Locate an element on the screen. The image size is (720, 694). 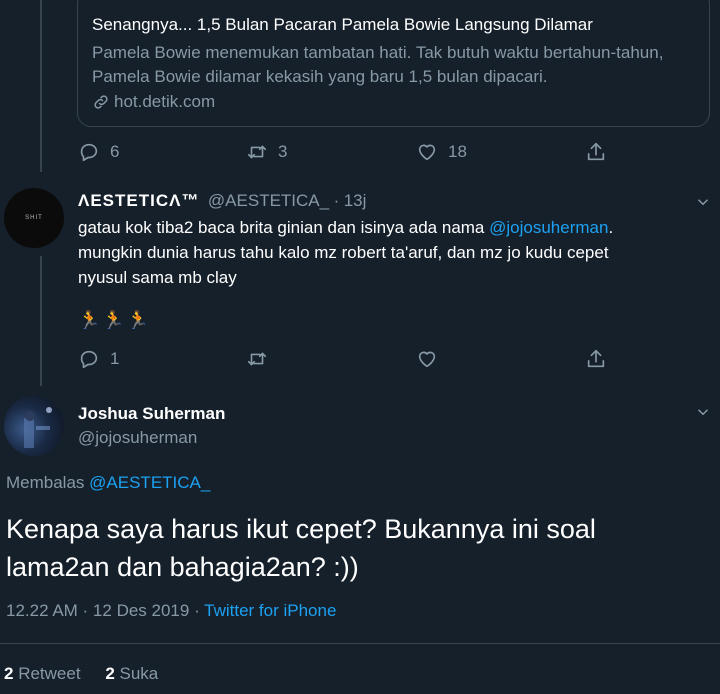
engagement-stats: 2 Retweet 2 Suka is located at coordinates (81, 674).